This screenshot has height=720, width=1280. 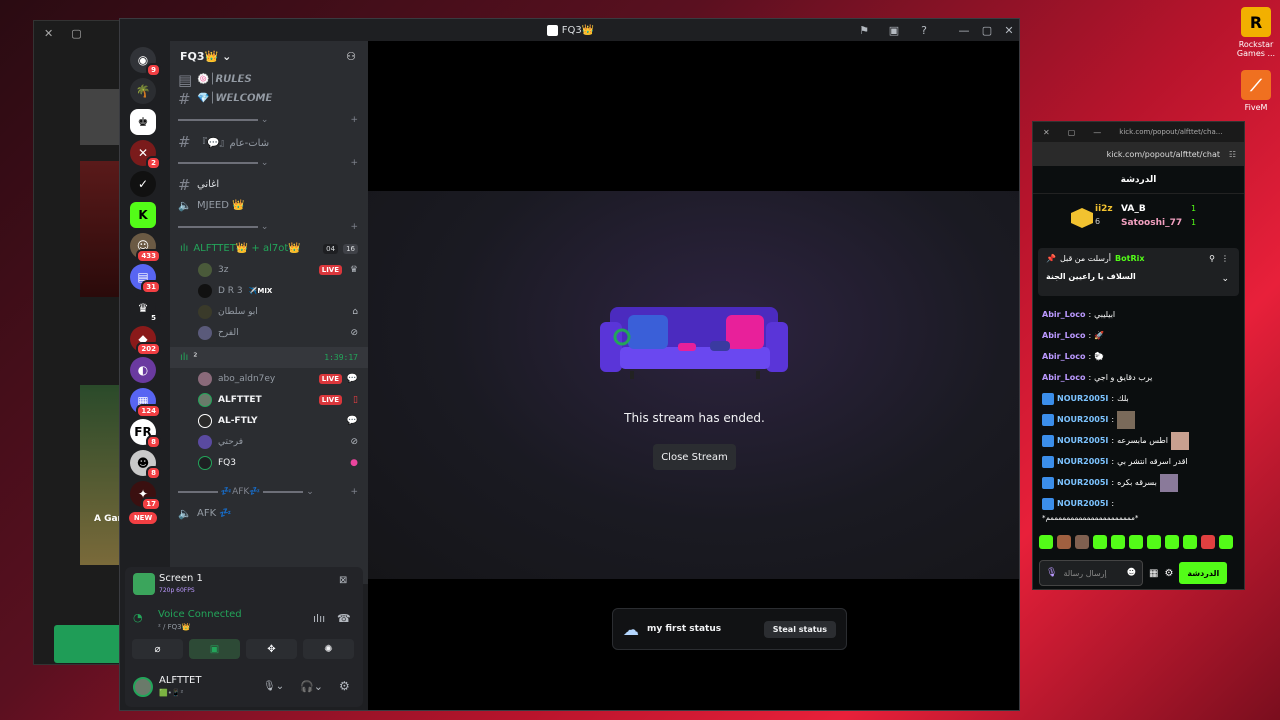 What do you see at coordinates (269, 56) in the screenshot?
I see `server-header: FQ3👑 ⌄ ⚇` at bounding box center [269, 56].